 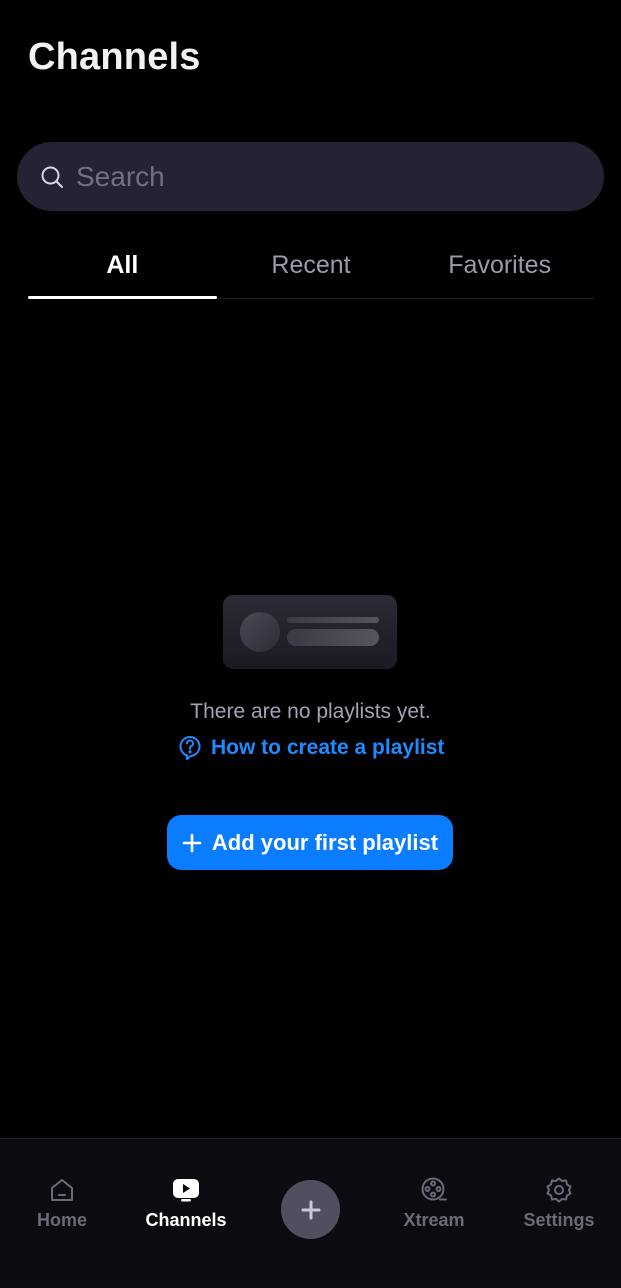 I want to click on nav-label-xtream: Xtream, so click(x=434, y=1220).